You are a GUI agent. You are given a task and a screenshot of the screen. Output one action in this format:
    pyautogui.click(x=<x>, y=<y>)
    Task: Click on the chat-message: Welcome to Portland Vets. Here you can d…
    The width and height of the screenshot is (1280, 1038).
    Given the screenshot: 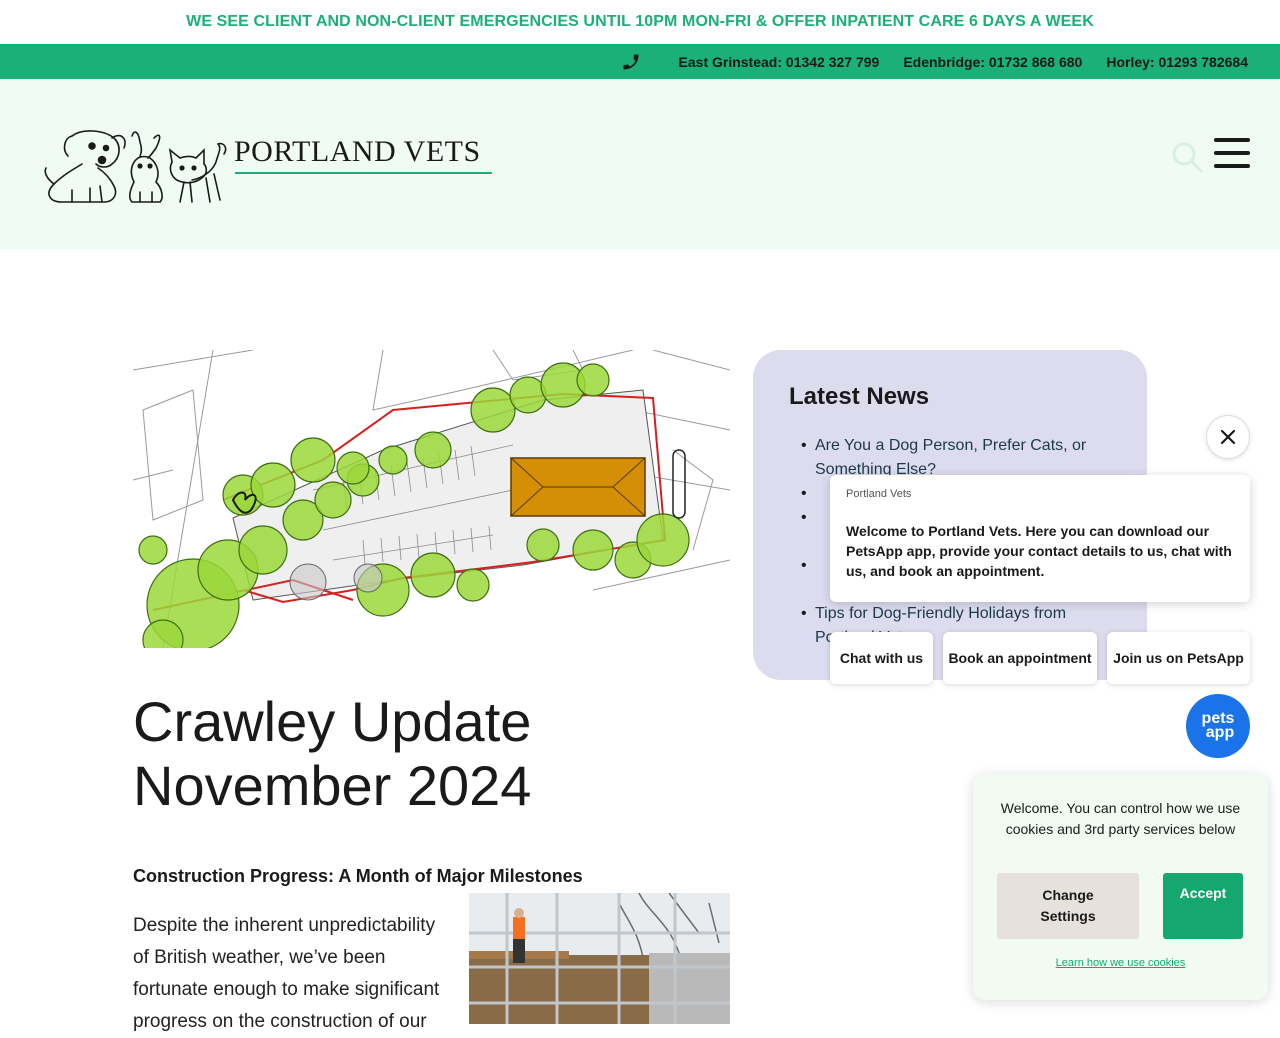 What is the action you would take?
    pyautogui.click(x=1039, y=551)
    